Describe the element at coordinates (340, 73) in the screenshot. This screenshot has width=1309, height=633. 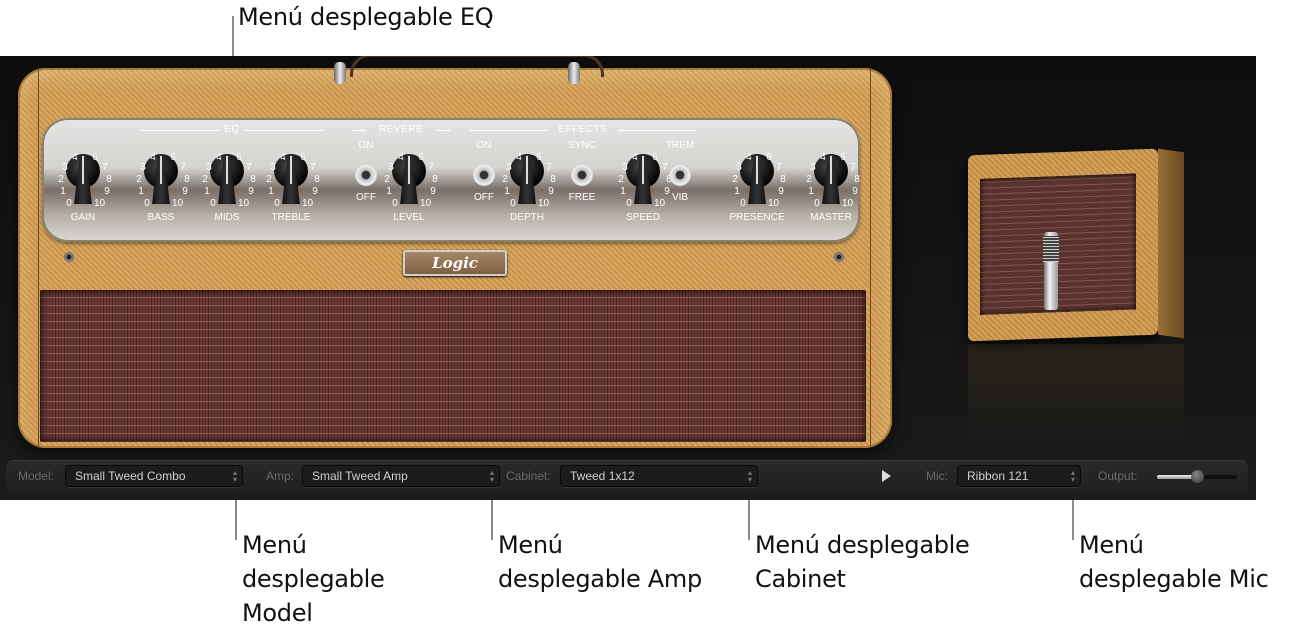
I see `handle-post-left` at that location.